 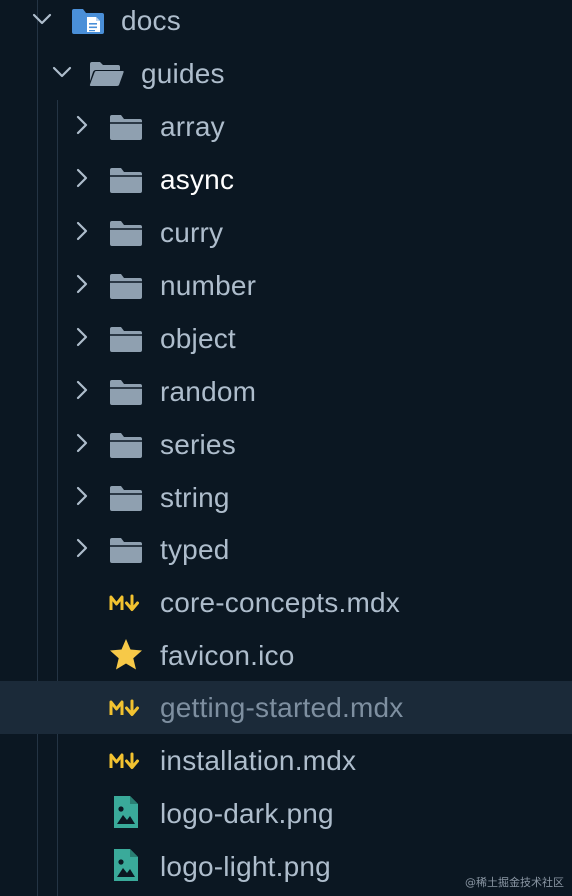 I want to click on watermark: @稀土掘金技术社区, so click(x=514, y=882).